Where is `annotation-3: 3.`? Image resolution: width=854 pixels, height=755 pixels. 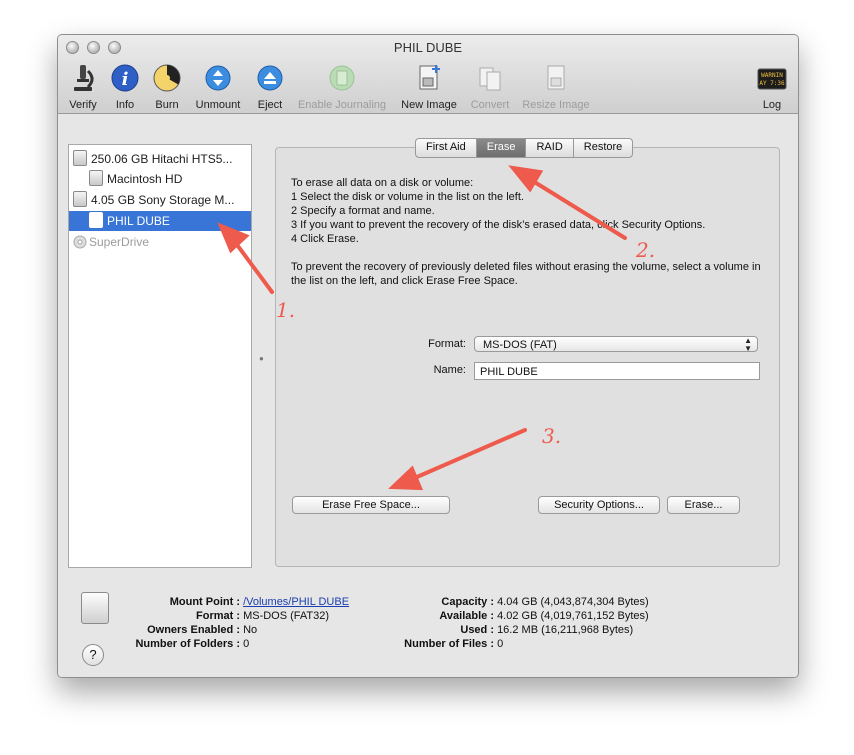
annotation-3: 3. is located at coordinates (552, 436).